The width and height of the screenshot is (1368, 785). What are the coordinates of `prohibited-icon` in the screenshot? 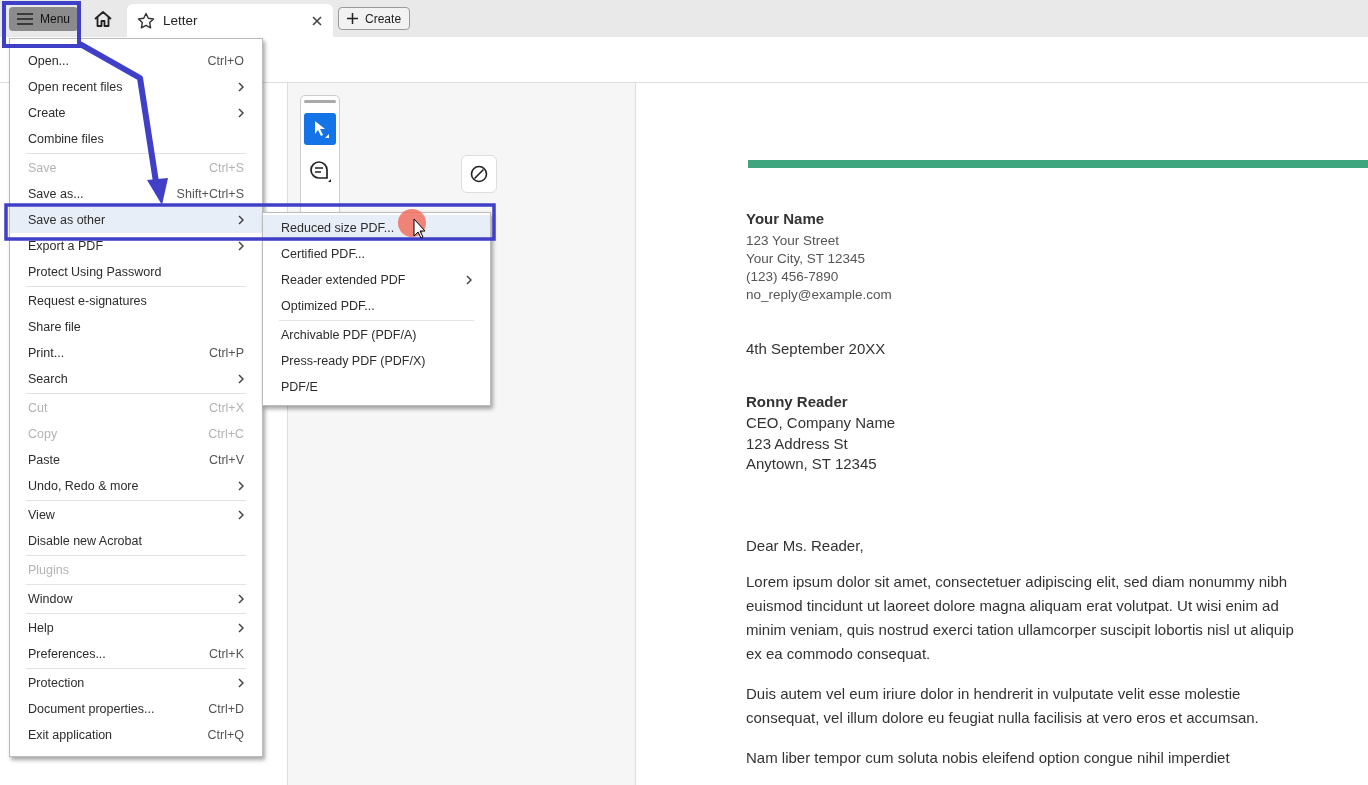 It's located at (479, 174).